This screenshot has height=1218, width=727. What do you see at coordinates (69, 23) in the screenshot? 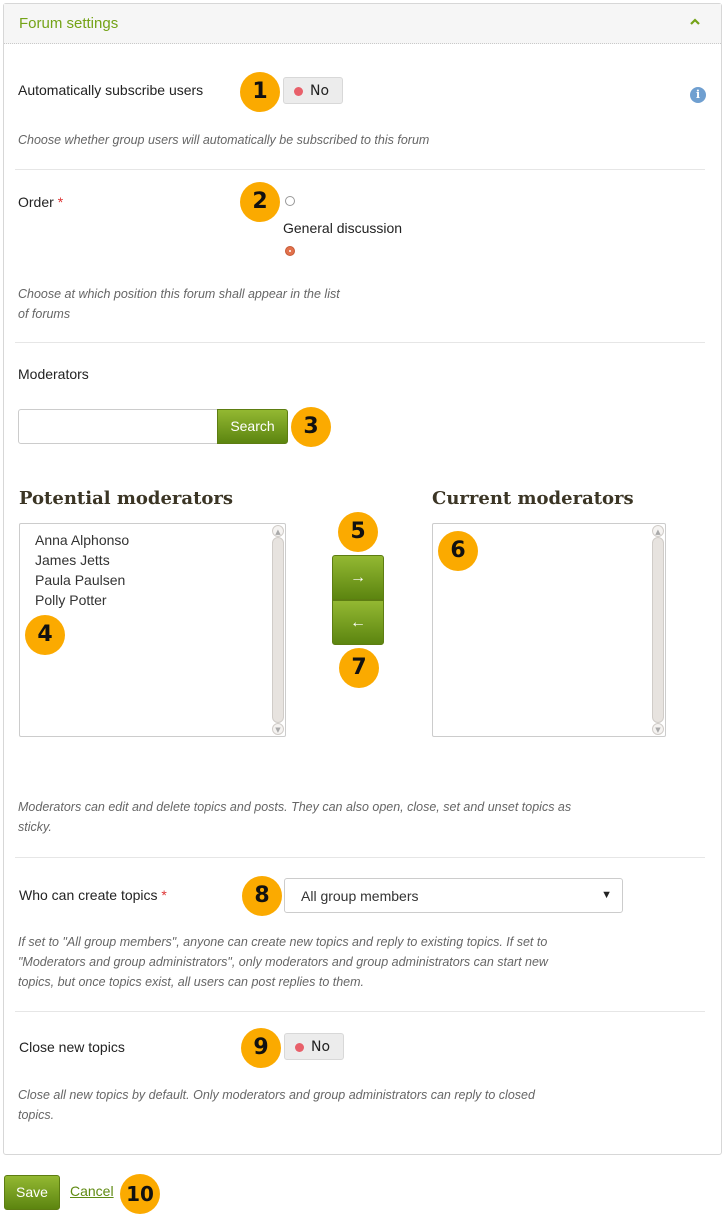
I see `panel-title: Forum settings` at bounding box center [69, 23].